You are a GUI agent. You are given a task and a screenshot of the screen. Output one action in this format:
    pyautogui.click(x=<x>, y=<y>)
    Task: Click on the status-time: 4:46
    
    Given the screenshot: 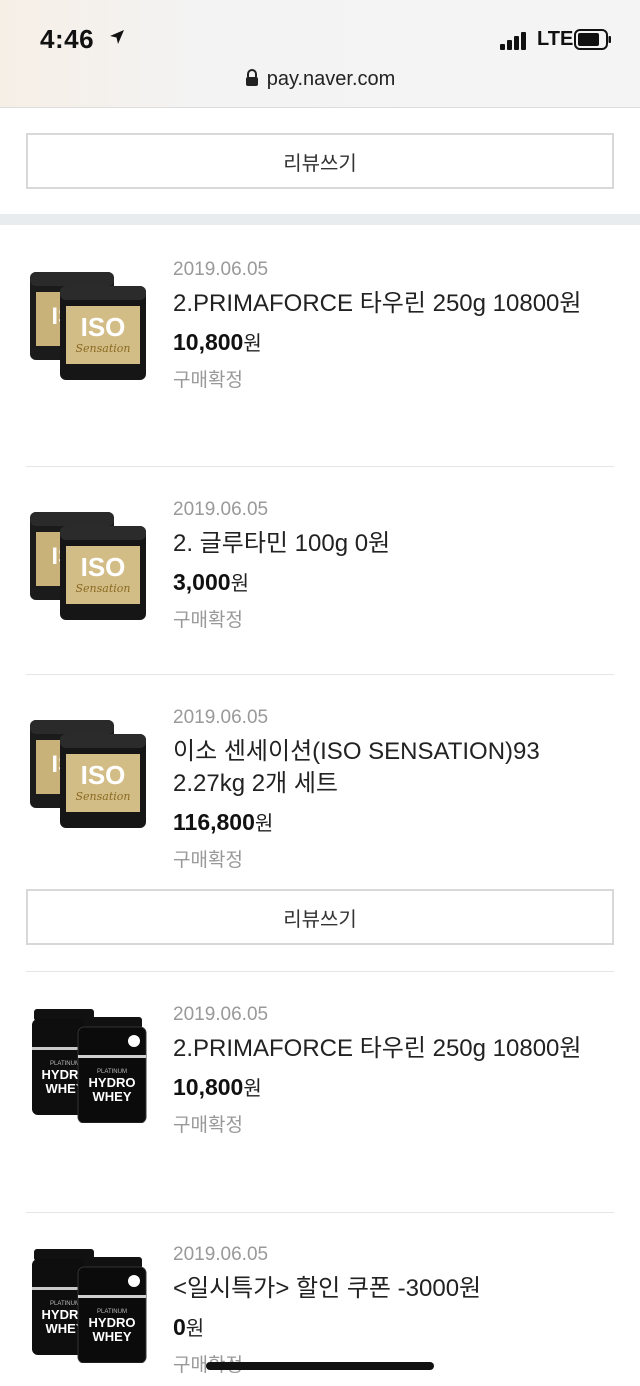 What is the action you would take?
    pyautogui.click(x=83, y=39)
    